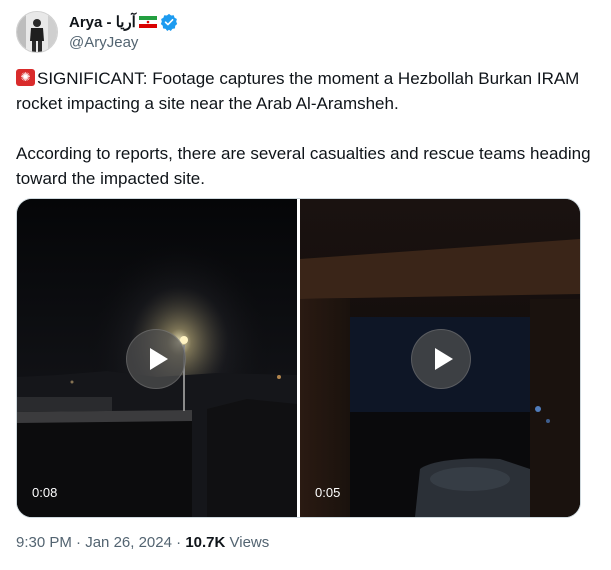 The width and height of the screenshot is (611, 570). What do you see at coordinates (147, 22) in the screenshot?
I see `iran-flag-icon` at bounding box center [147, 22].